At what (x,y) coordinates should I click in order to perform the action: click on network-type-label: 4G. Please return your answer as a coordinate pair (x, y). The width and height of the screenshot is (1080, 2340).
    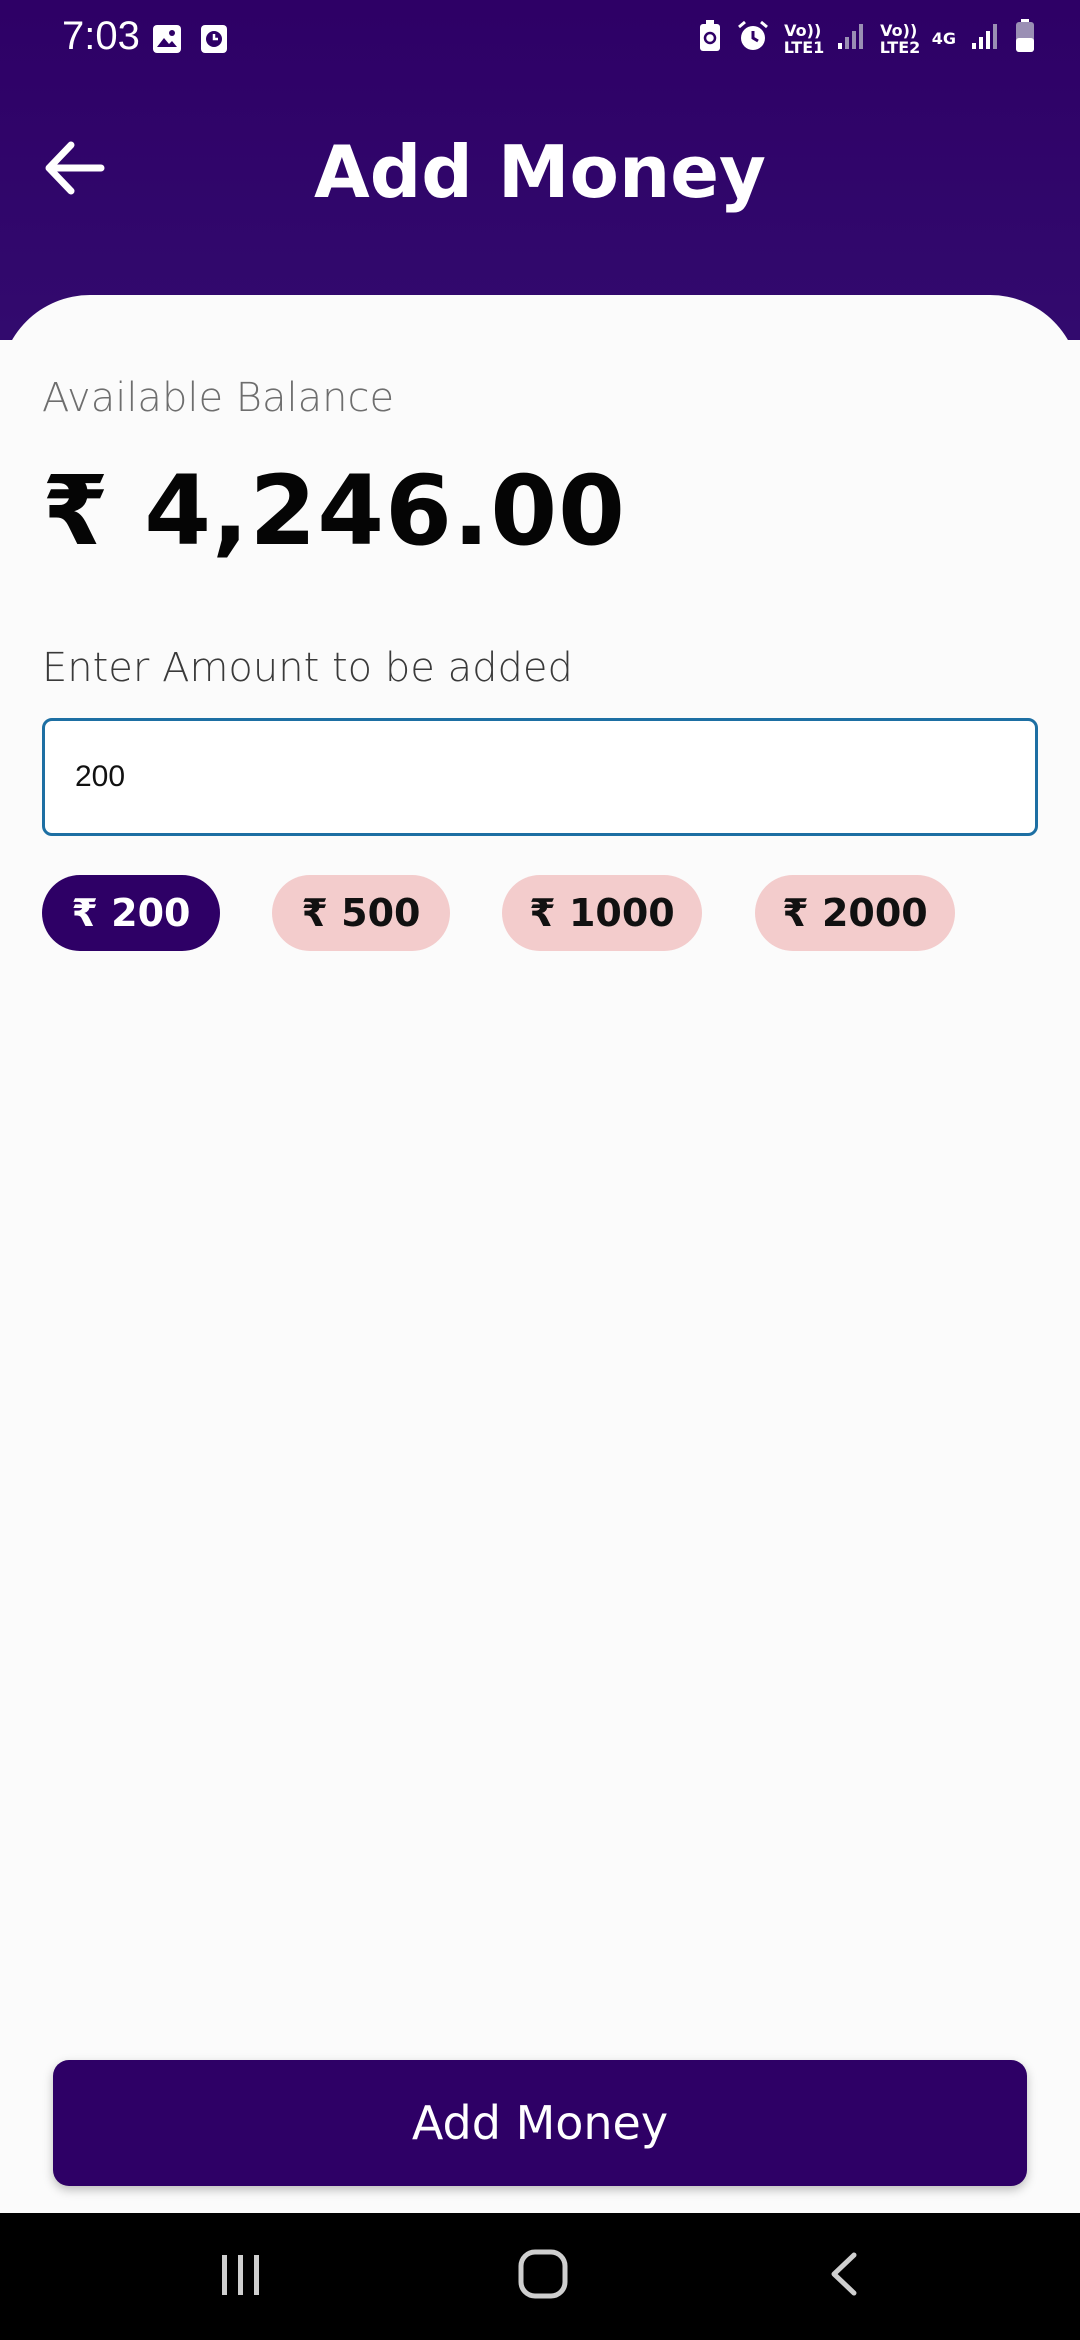
    Looking at the image, I should click on (943, 38).